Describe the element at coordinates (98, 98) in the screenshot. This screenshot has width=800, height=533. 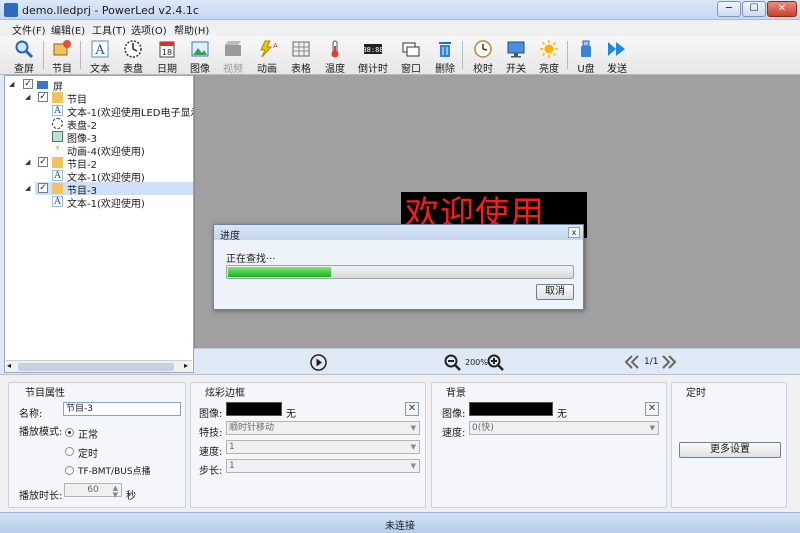
I see `tree-node-program: ◢ ✓ 节目` at that location.